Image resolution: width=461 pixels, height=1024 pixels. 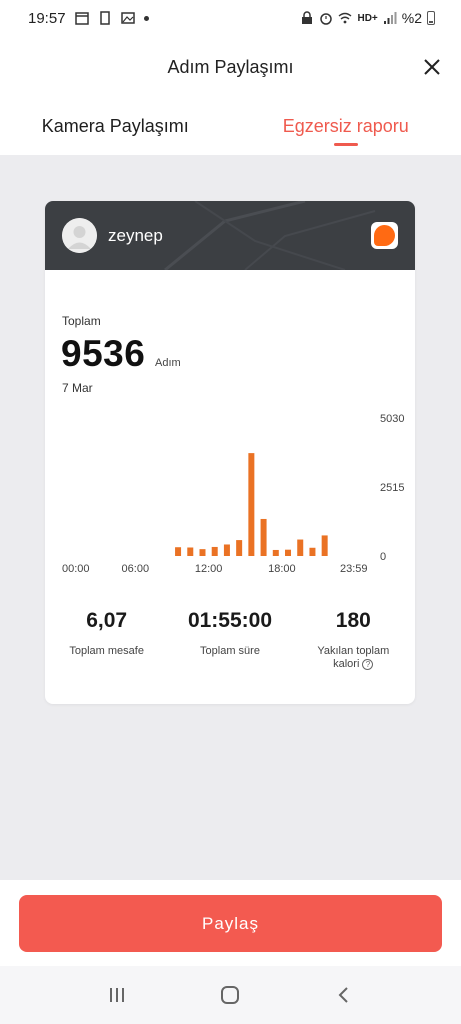 I want to click on share-button: Paylaş, so click(x=230, y=923).